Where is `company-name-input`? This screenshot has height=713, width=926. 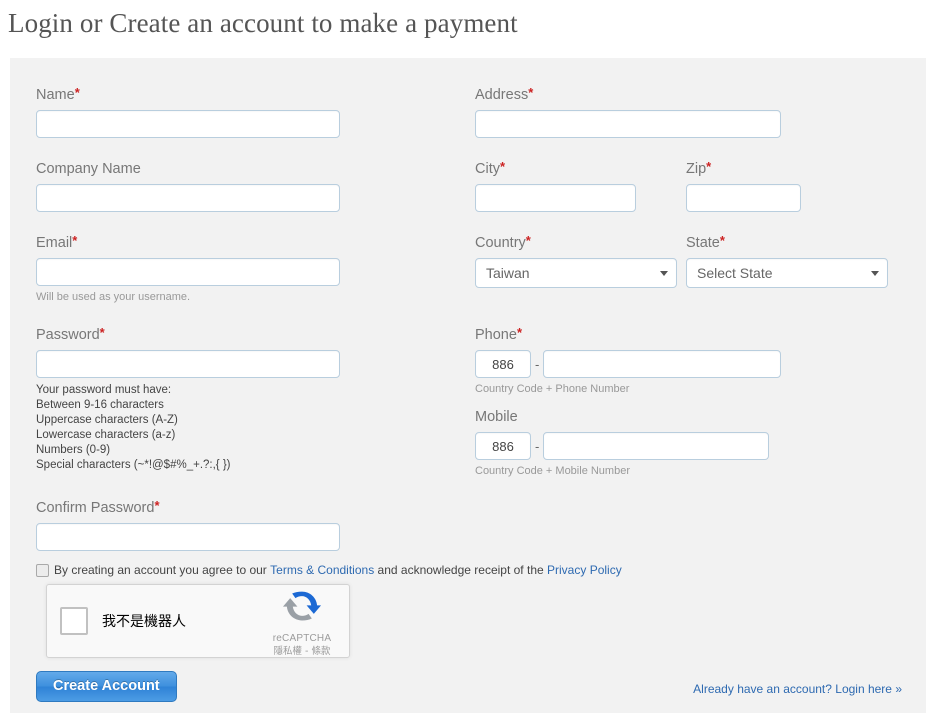
company-name-input is located at coordinates (188, 198).